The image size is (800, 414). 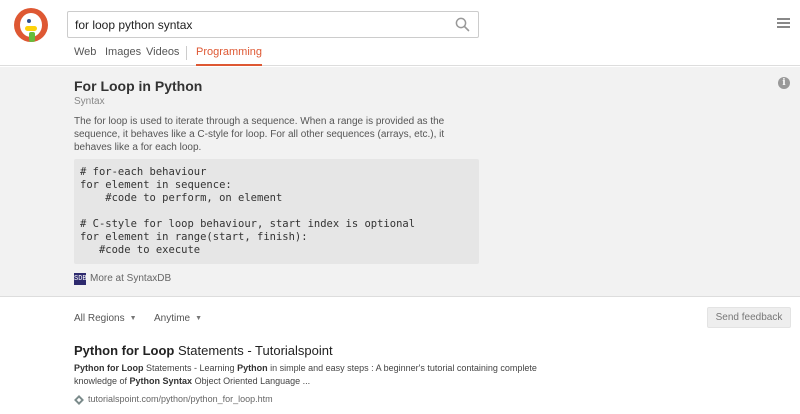 What do you see at coordinates (783, 23) in the screenshot?
I see `menu-icon` at bounding box center [783, 23].